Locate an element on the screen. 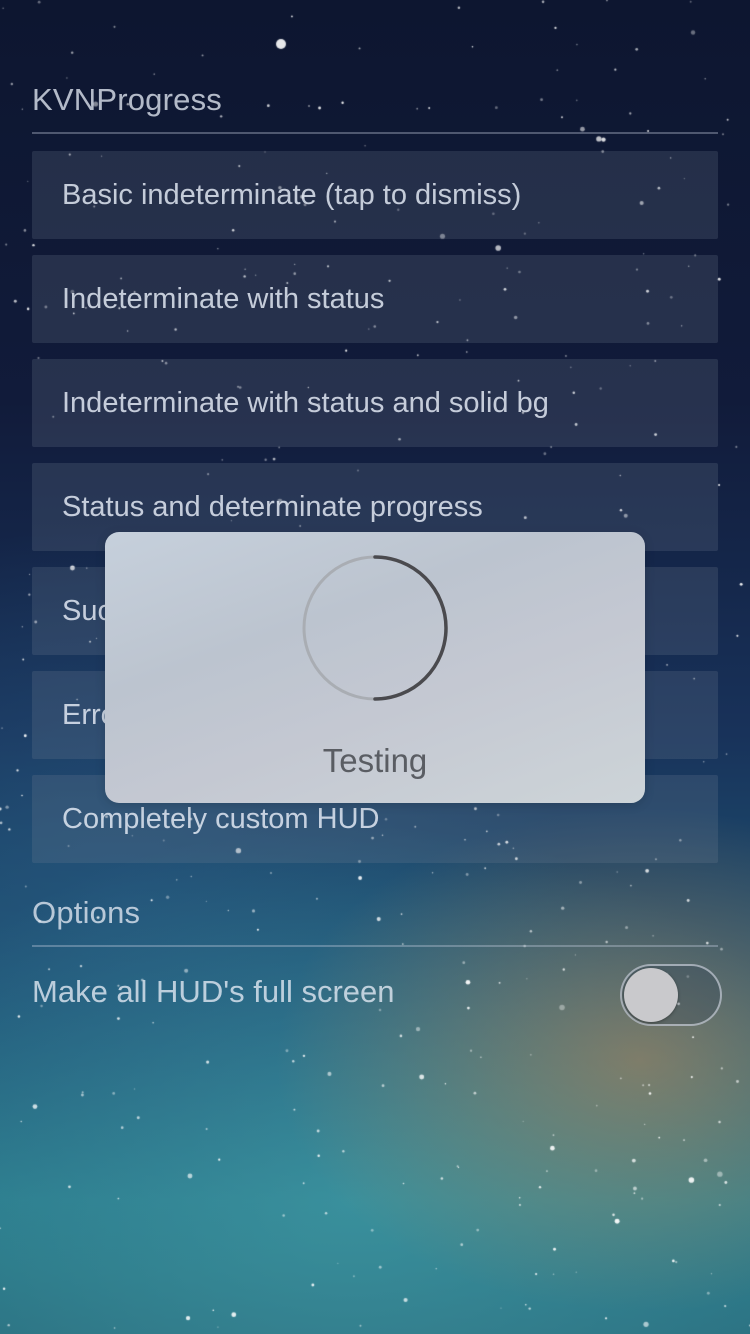 The image size is (750, 1334). indeterminate-status-button: Indeterminate with status is located at coordinates (375, 299).